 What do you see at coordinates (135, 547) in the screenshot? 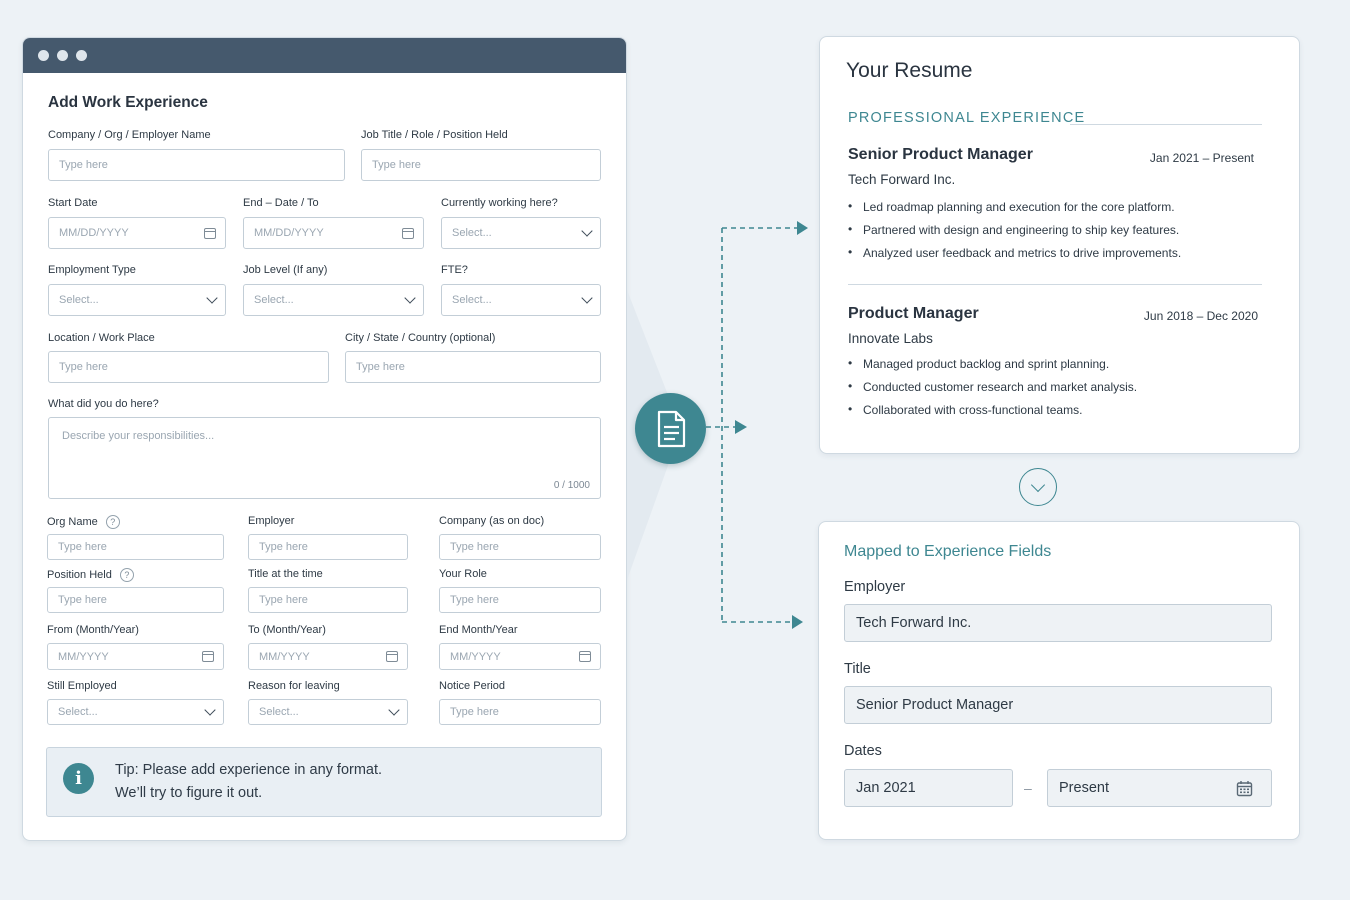
I see `org-name-input: Type here` at bounding box center [135, 547].